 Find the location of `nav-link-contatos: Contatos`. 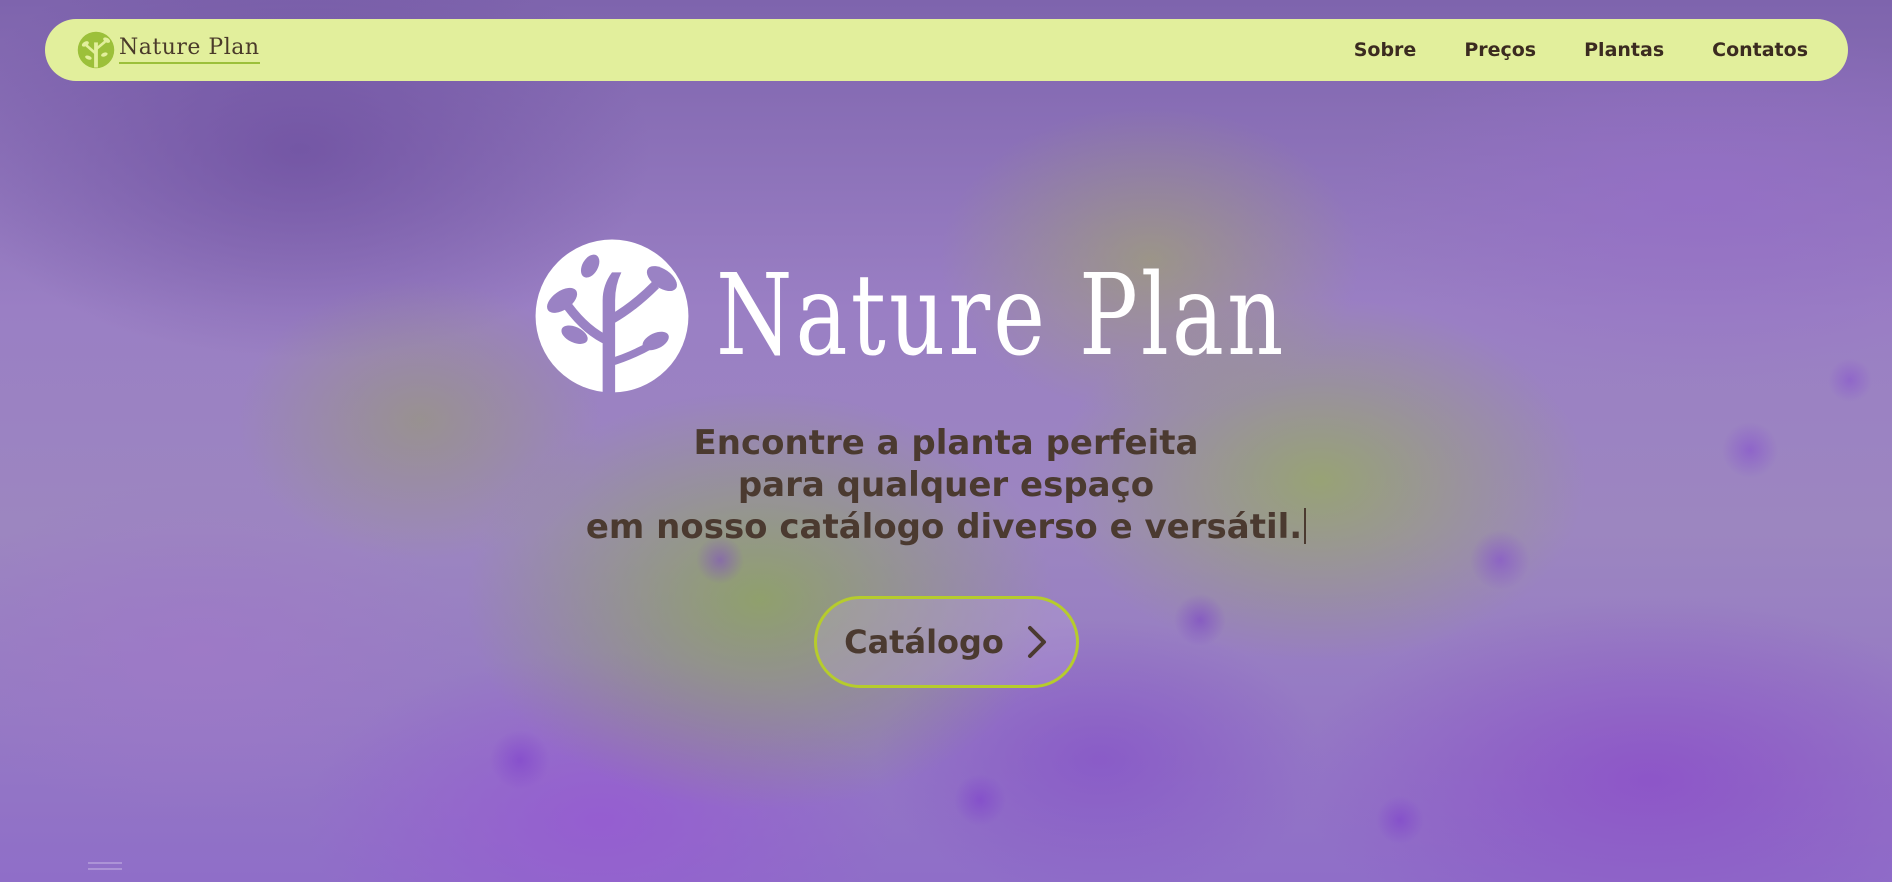

nav-link-contatos: Contatos is located at coordinates (1760, 50).